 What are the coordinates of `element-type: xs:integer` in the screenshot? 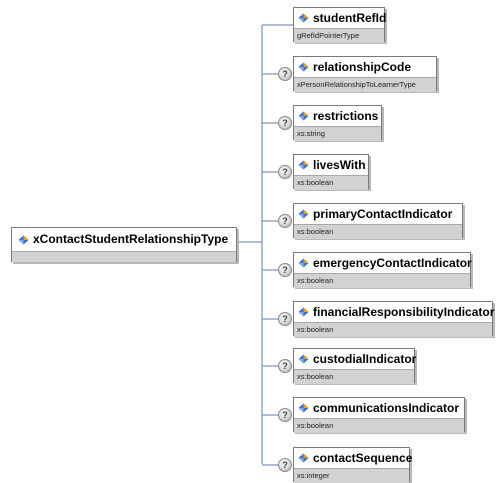 It's located at (351, 475).